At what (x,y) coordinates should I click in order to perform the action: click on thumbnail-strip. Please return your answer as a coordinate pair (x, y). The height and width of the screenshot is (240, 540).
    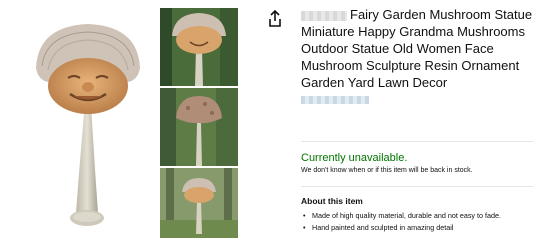
    Looking at the image, I should click on (199, 123).